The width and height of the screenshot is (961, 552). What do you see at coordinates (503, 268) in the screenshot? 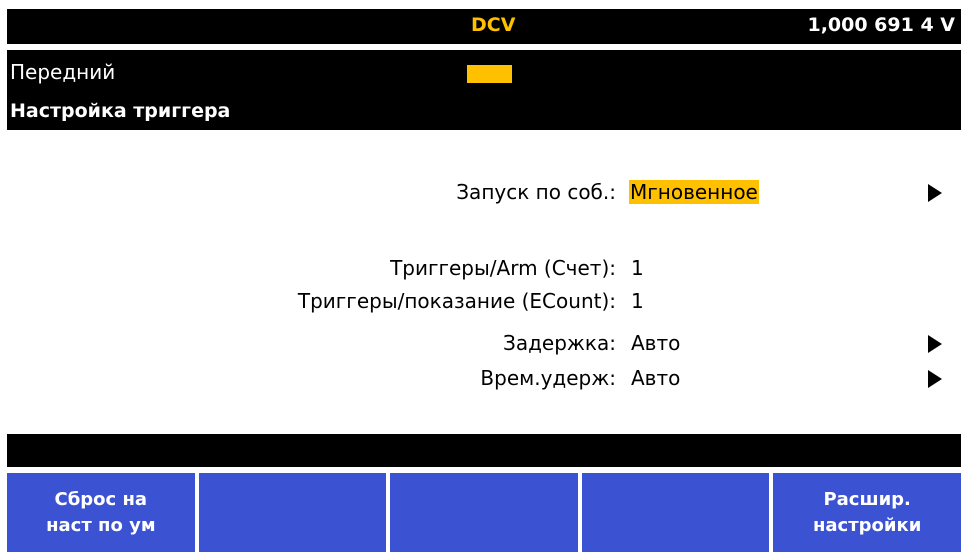
I see `triggers-per-arm-label: Триггеры/Arm (Счет):` at bounding box center [503, 268].